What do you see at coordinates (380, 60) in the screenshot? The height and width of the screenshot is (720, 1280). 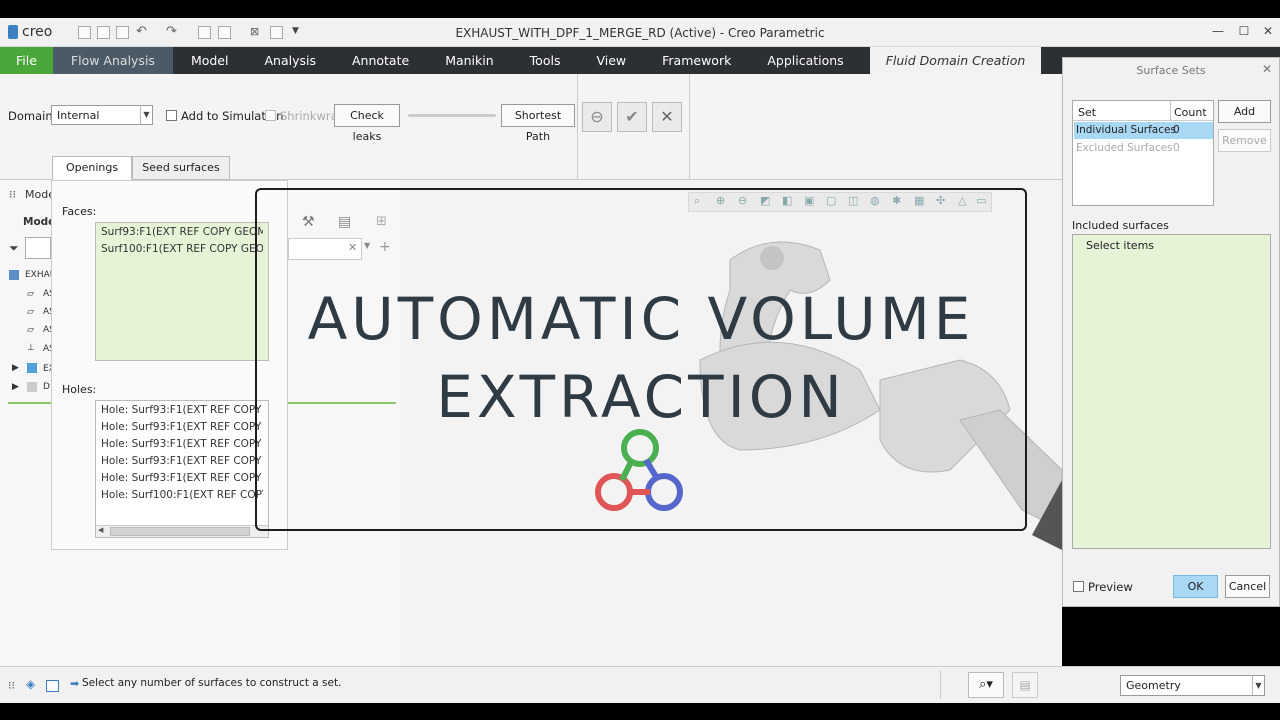 I see `tab-annotate: Annotate` at bounding box center [380, 60].